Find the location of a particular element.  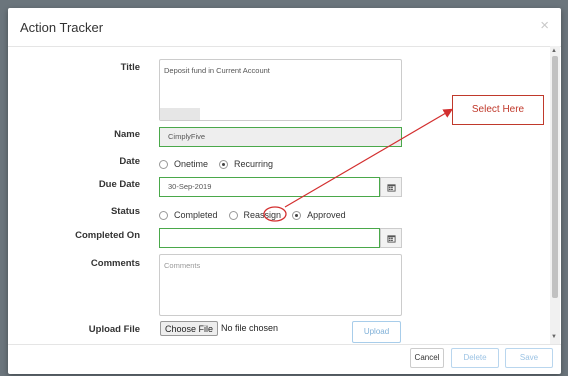

title-resize-area is located at coordinates (180, 114).